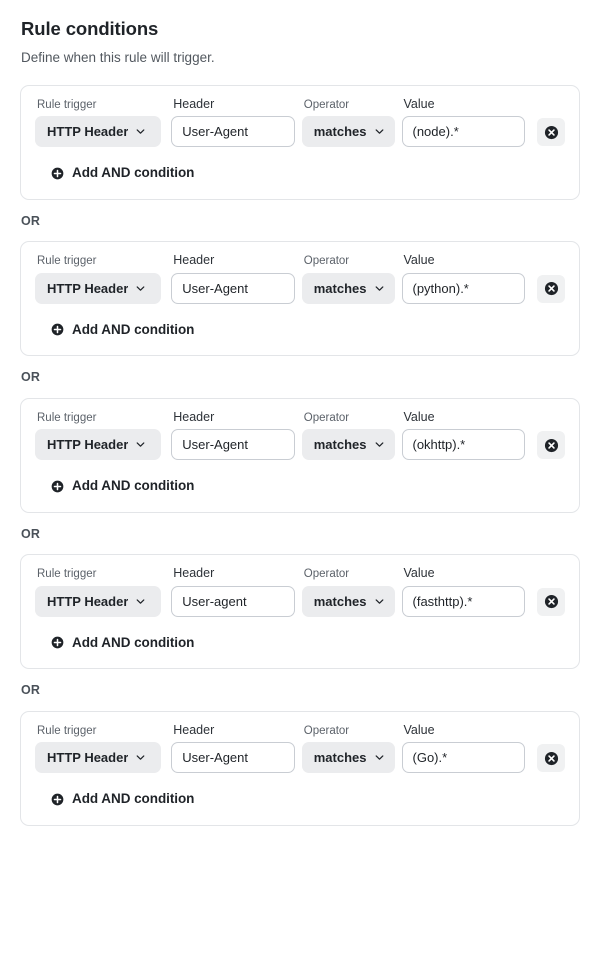 The image size is (600, 955). What do you see at coordinates (463, 288) in the screenshot?
I see `value-input: (python).*` at bounding box center [463, 288].